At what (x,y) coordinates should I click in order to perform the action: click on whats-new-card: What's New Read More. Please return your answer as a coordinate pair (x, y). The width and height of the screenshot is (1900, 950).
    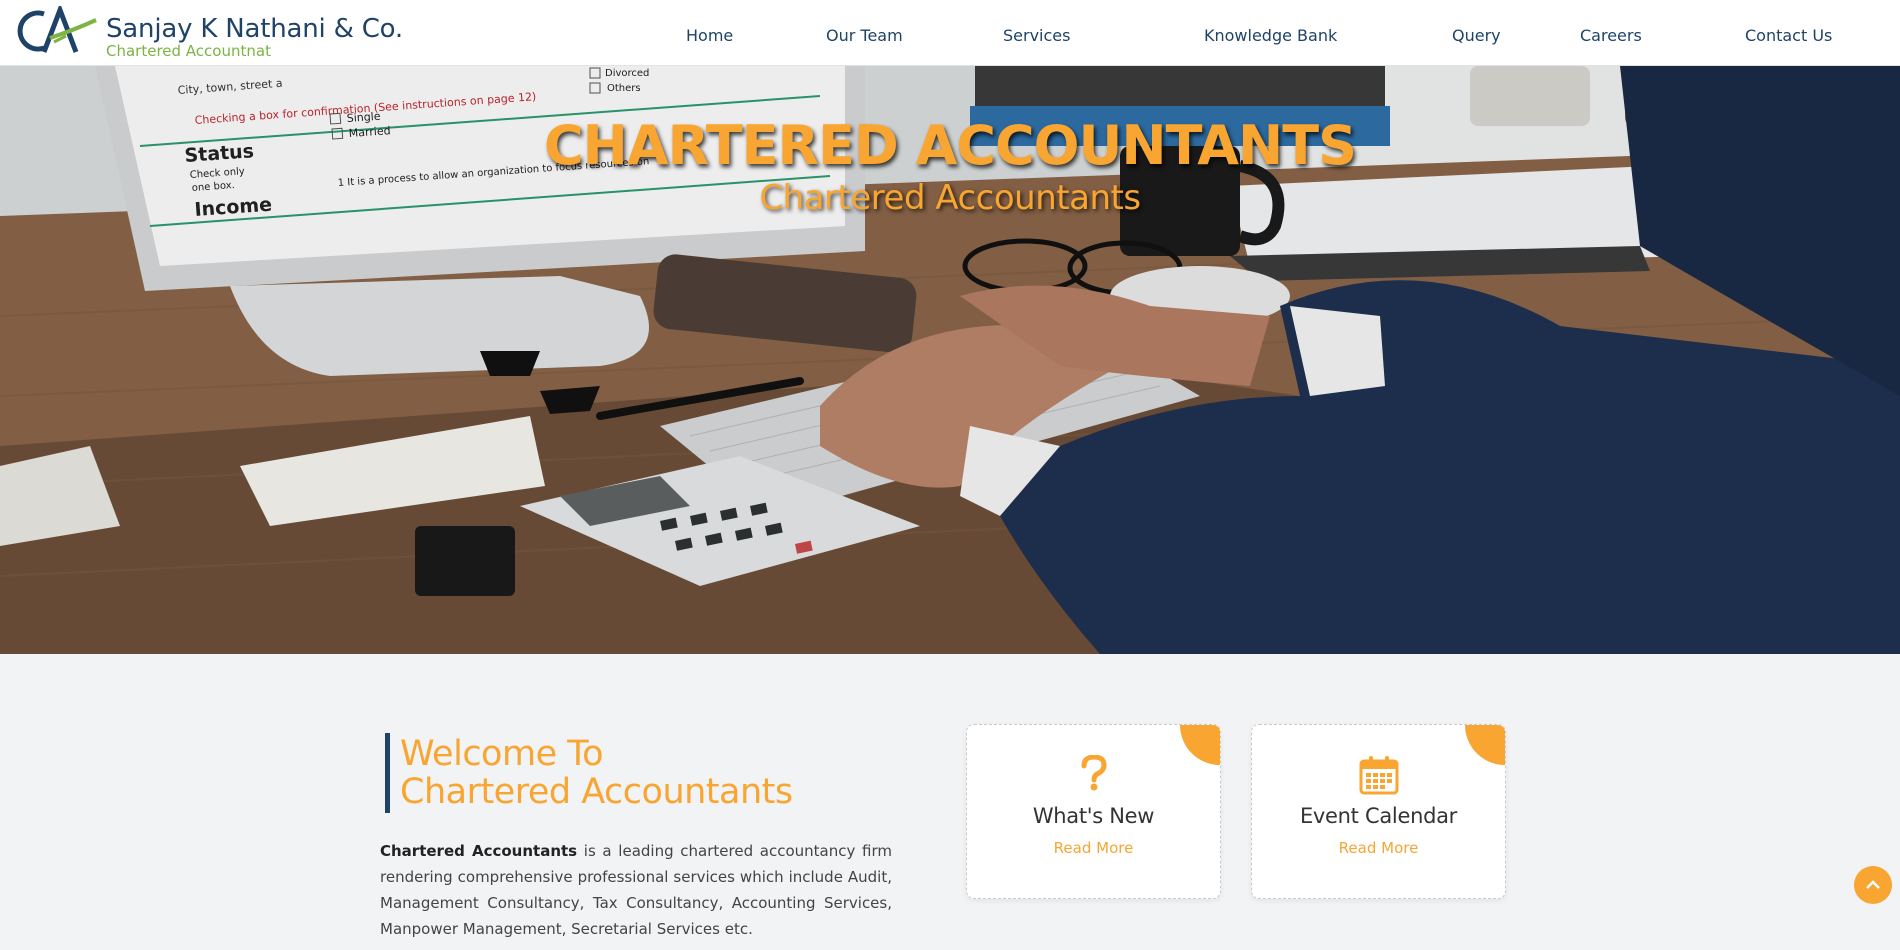
    Looking at the image, I should click on (1093, 811).